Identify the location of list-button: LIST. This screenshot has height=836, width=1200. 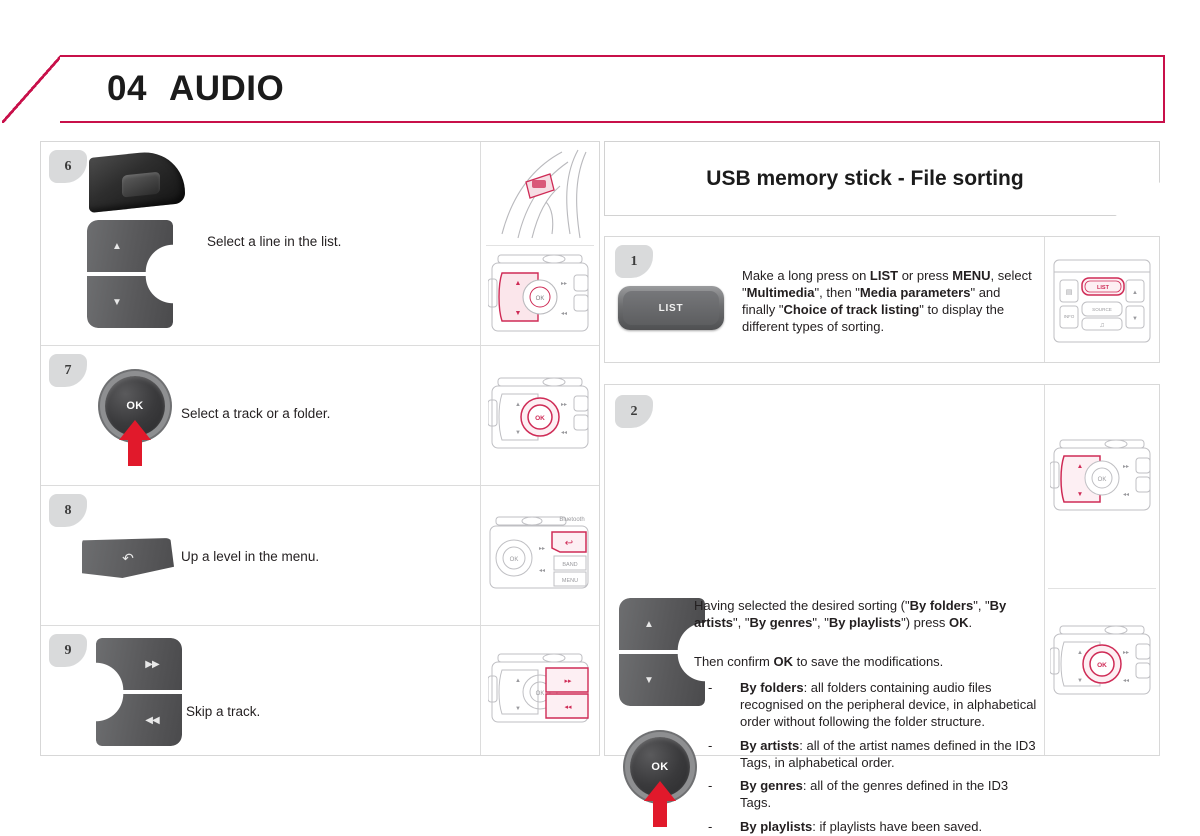
(671, 308).